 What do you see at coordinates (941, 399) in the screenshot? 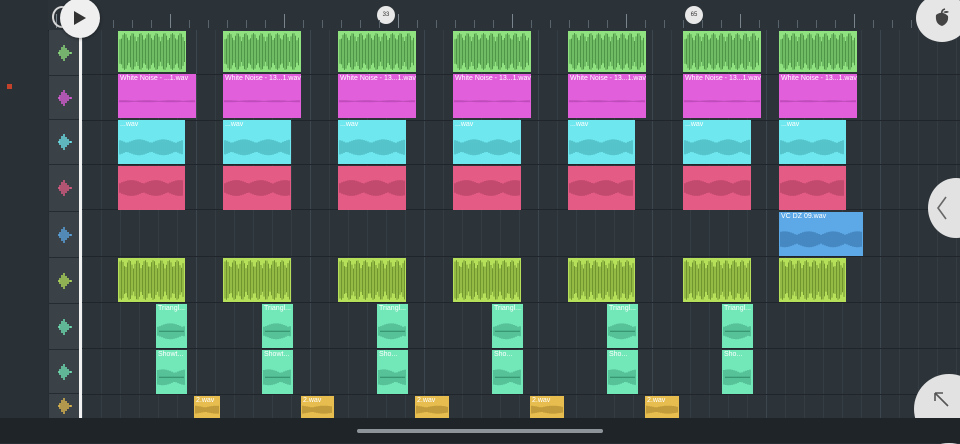
I see `arrow-up-left-icon` at bounding box center [941, 399].